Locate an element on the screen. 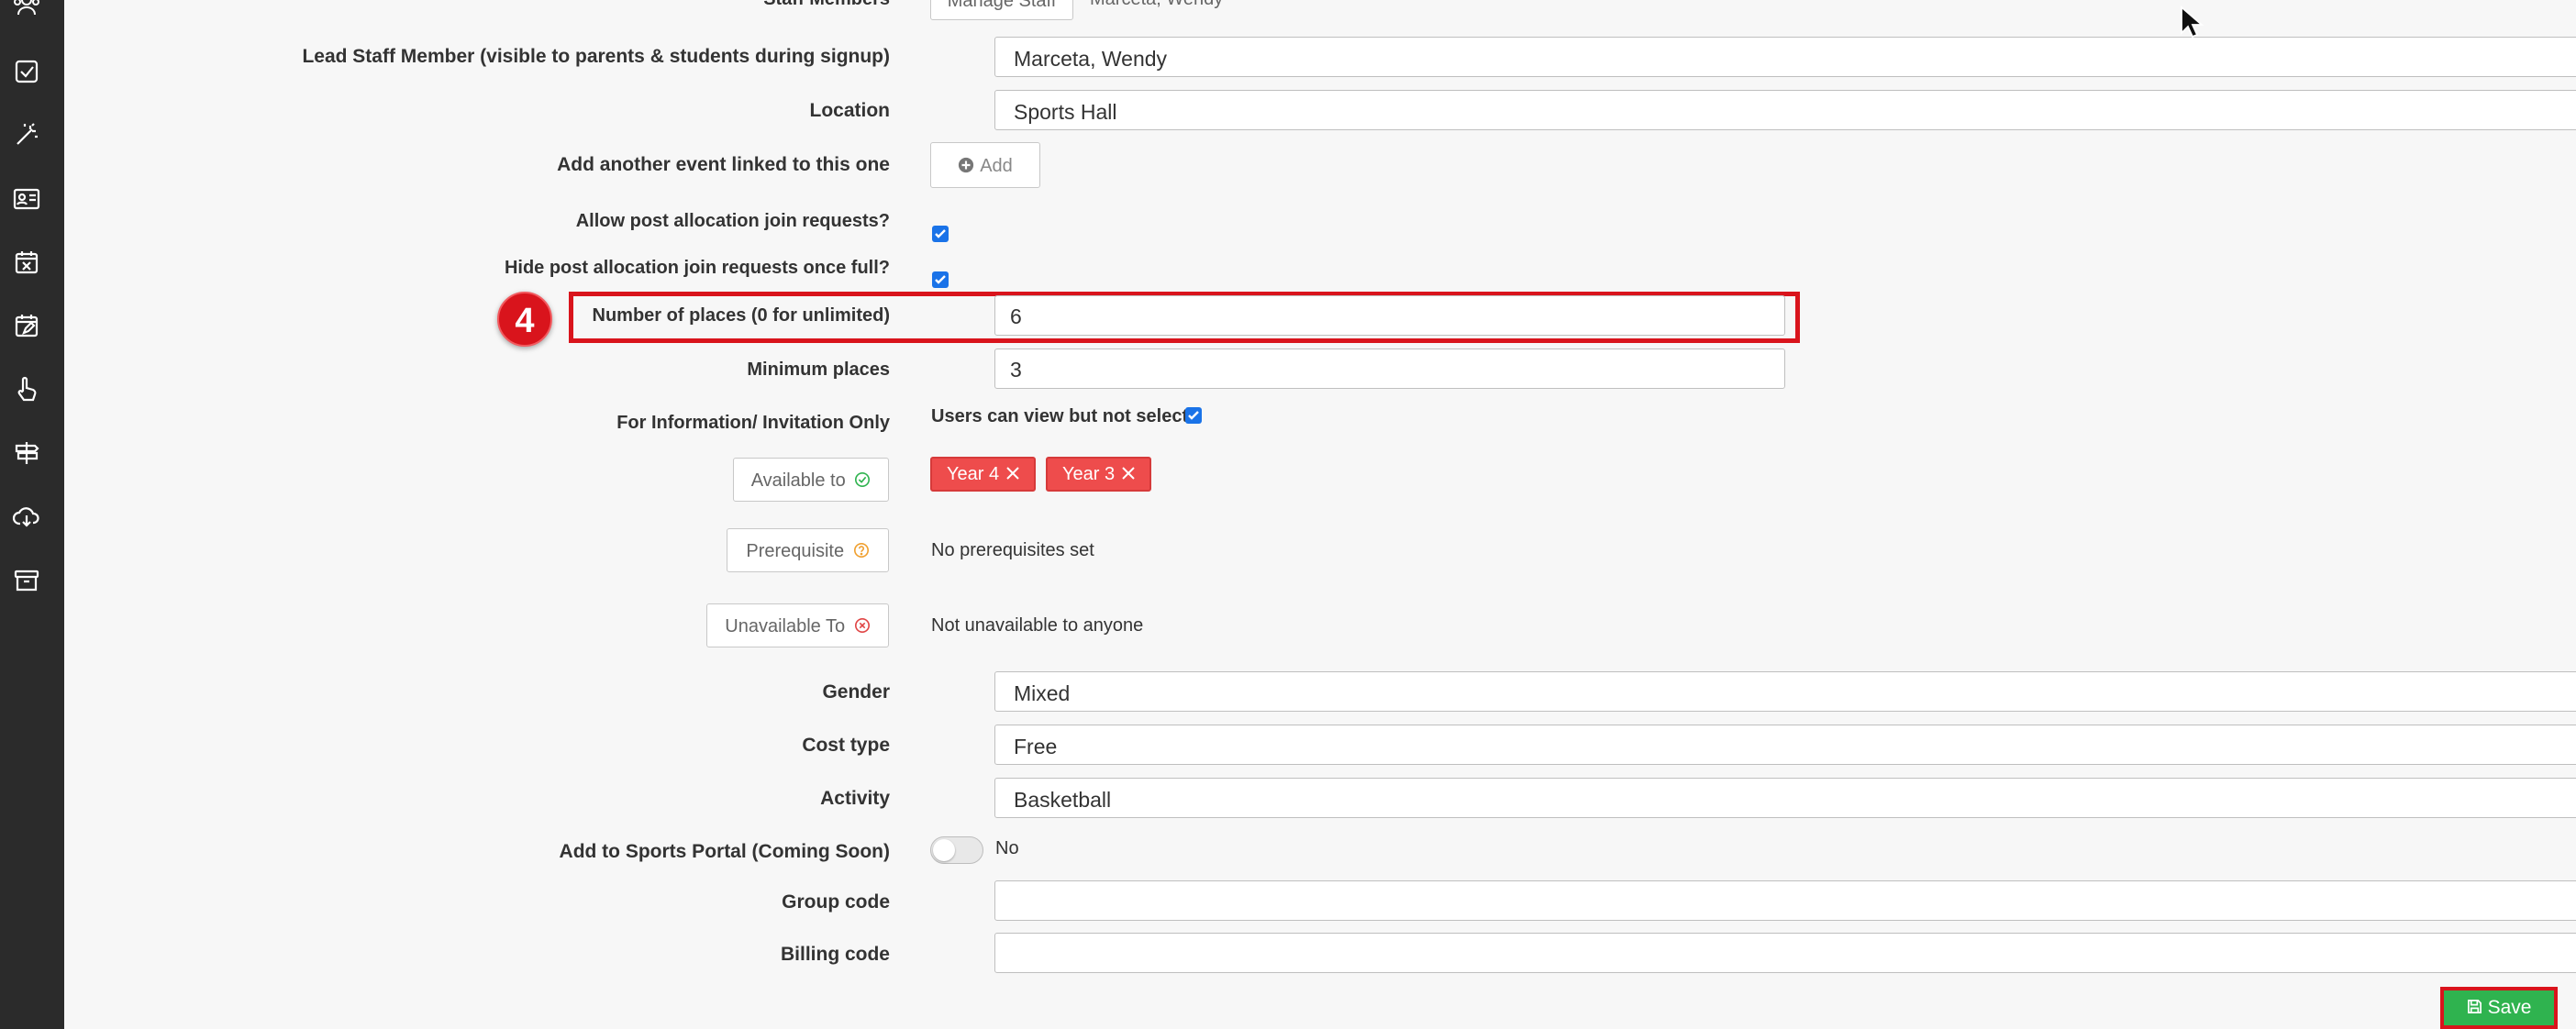  group-code-label: Group code is located at coordinates (836, 902).